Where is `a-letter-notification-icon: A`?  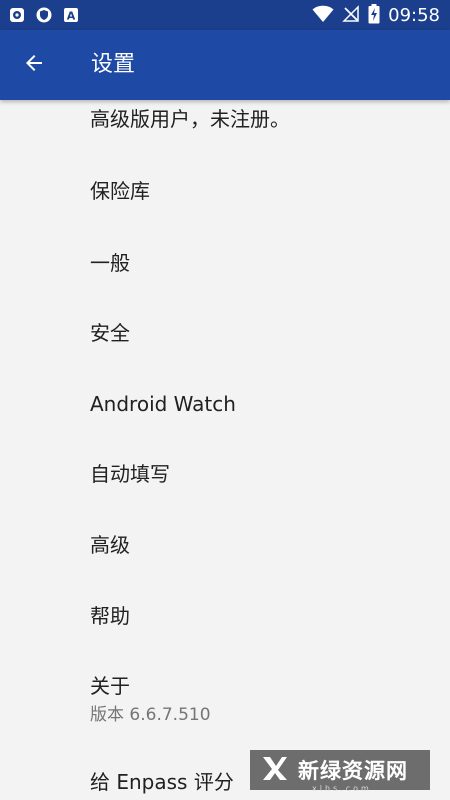
a-letter-notification-icon: A is located at coordinates (70, 14).